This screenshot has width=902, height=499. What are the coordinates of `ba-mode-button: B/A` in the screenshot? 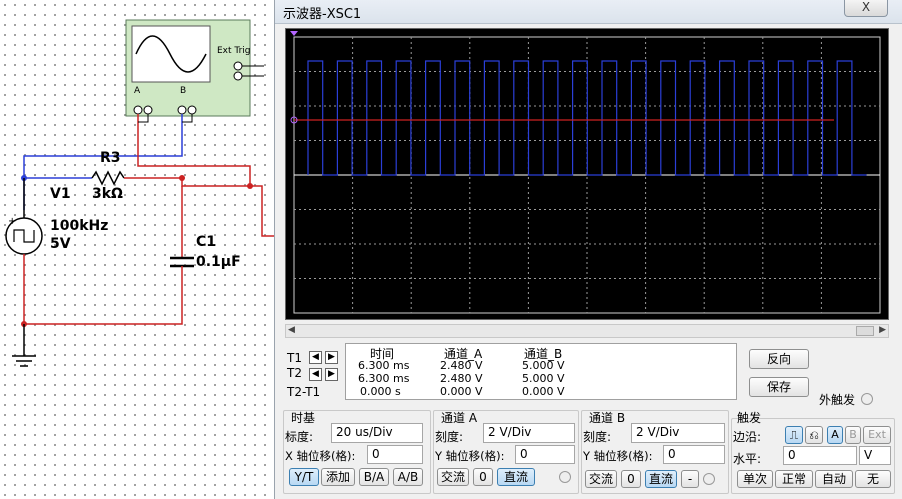 It's located at (374, 477).